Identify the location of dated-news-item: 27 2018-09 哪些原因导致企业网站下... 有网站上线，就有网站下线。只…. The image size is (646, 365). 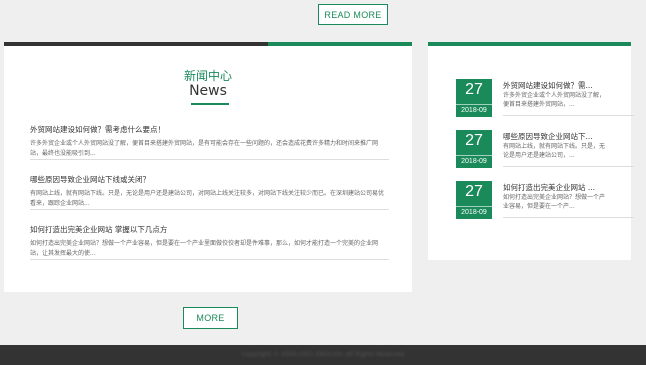
(545, 149).